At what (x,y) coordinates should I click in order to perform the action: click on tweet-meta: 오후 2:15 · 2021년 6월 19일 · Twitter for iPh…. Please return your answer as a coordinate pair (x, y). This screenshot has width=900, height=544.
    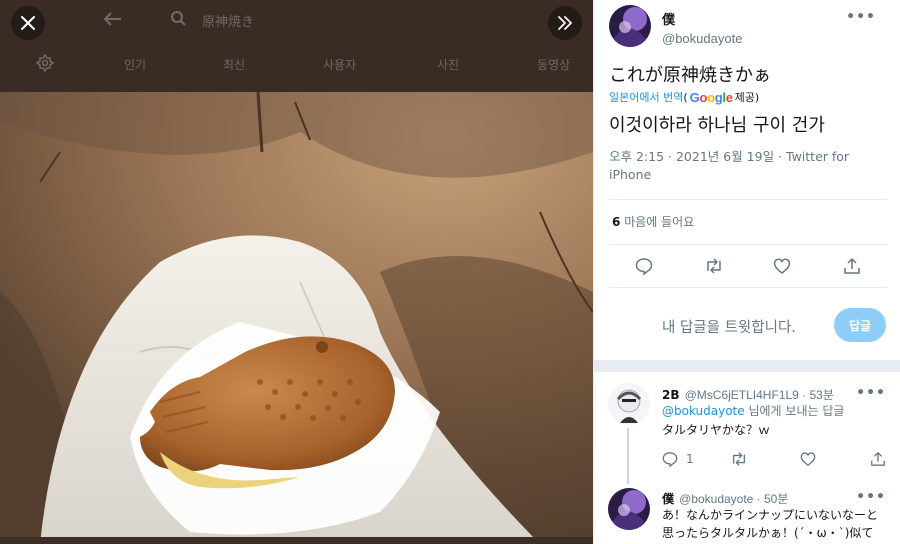
    Looking at the image, I should click on (734, 166).